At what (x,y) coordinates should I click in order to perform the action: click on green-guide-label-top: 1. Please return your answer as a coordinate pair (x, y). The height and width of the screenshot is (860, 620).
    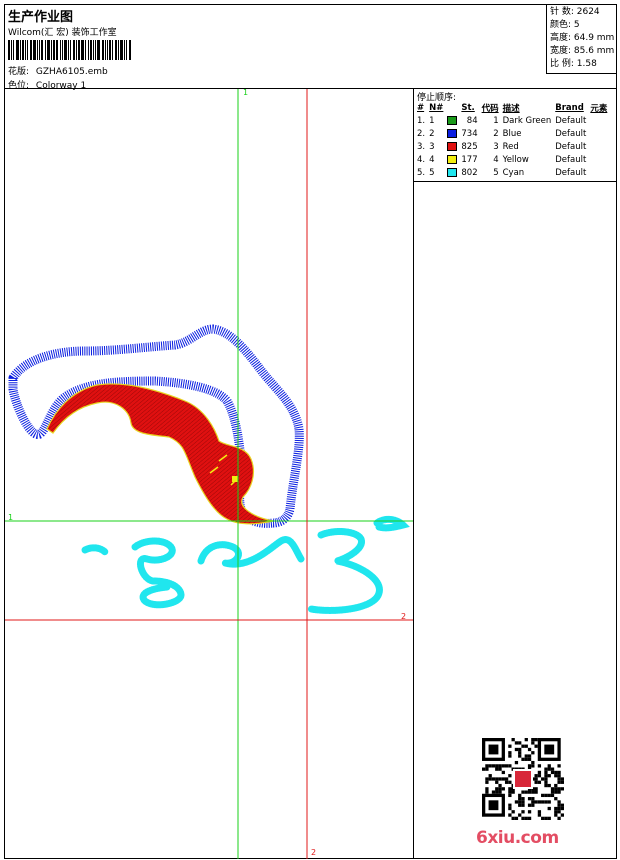
    Looking at the image, I should click on (245, 93).